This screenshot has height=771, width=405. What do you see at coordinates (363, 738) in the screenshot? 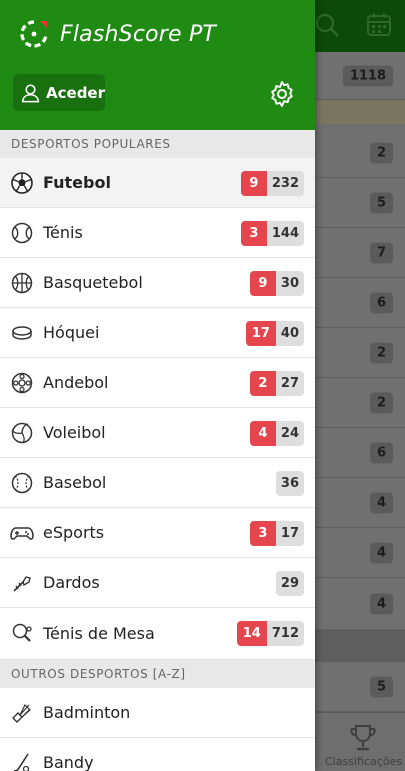
I see `trophy-icon` at bounding box center [363, 738].